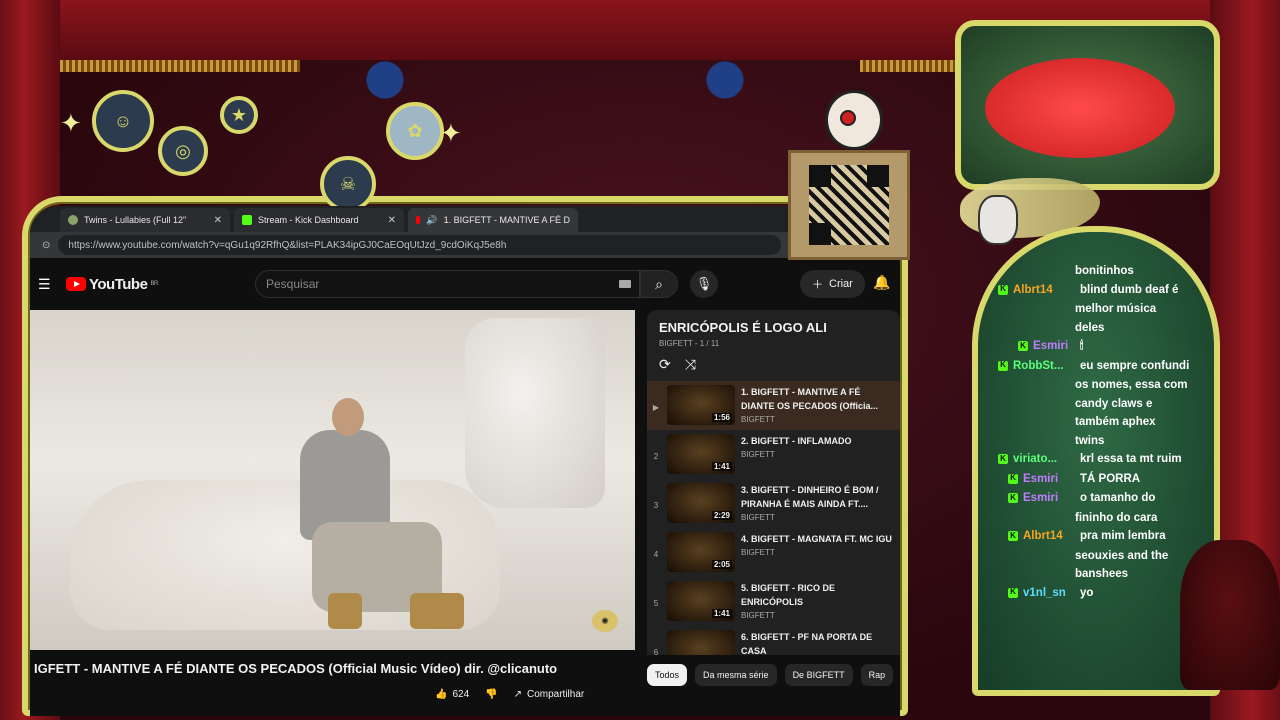 This screenshot has height=720, width=1280. Describe the element at coordinates (721, 466) in the screenshot. I see `duration: 1:41` at that location.